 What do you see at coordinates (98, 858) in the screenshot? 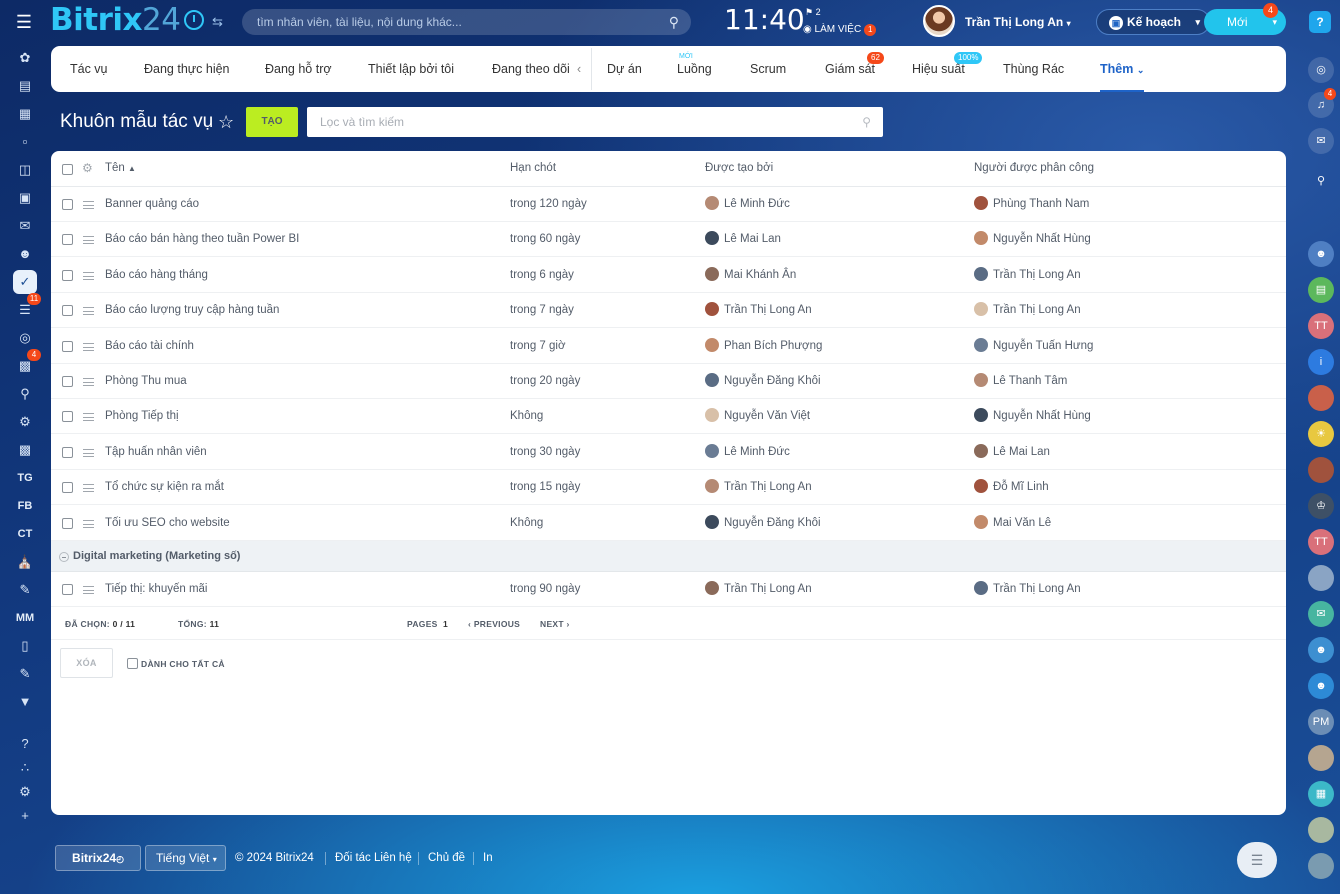
I see `footer-logo: Bitrix24◴` at bounding box center [98, 858].